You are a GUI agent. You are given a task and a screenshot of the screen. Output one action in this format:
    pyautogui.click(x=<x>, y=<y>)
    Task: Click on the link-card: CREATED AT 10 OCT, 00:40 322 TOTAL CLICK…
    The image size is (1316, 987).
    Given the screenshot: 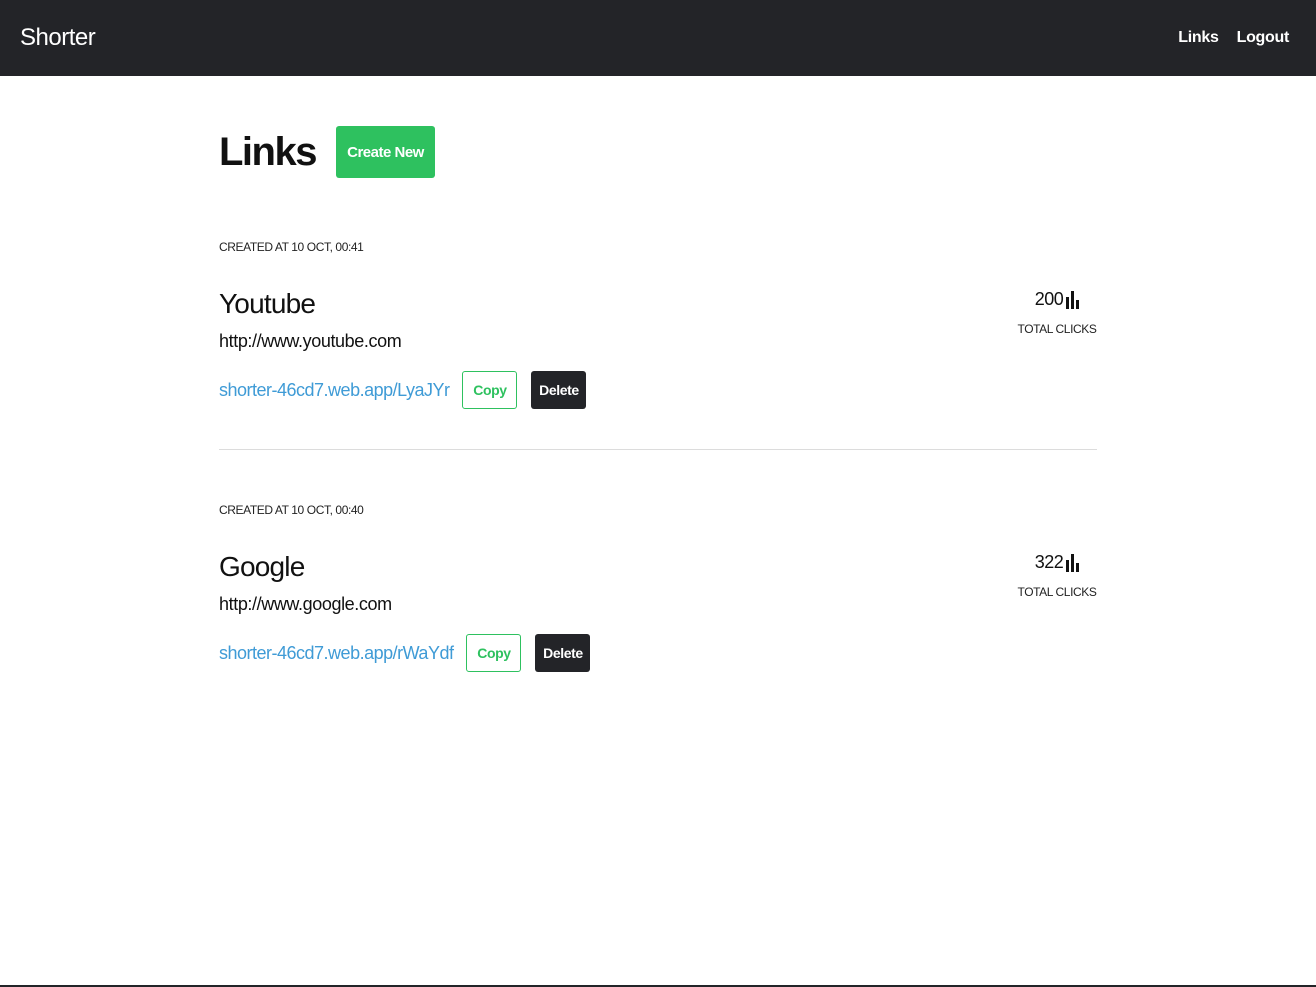 What is the action you would take?
    pyautogui.click(x=658, y=587)
    